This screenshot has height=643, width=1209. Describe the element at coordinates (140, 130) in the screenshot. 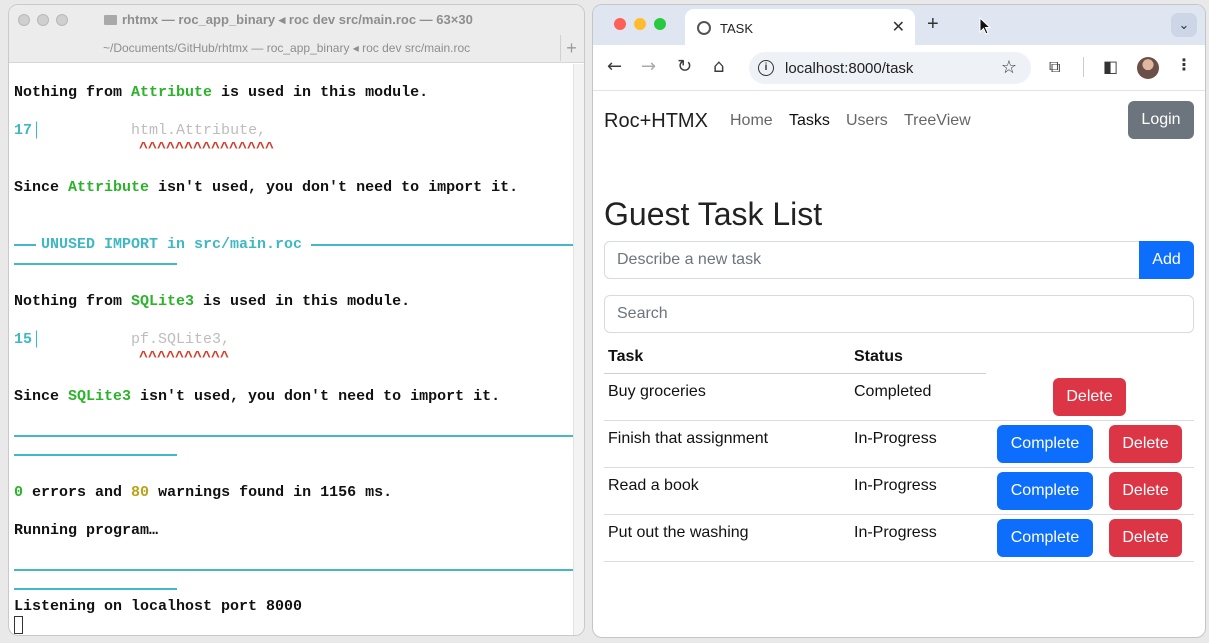

I see `terminal-code-line: 17│ html.Attribute,` at that location.